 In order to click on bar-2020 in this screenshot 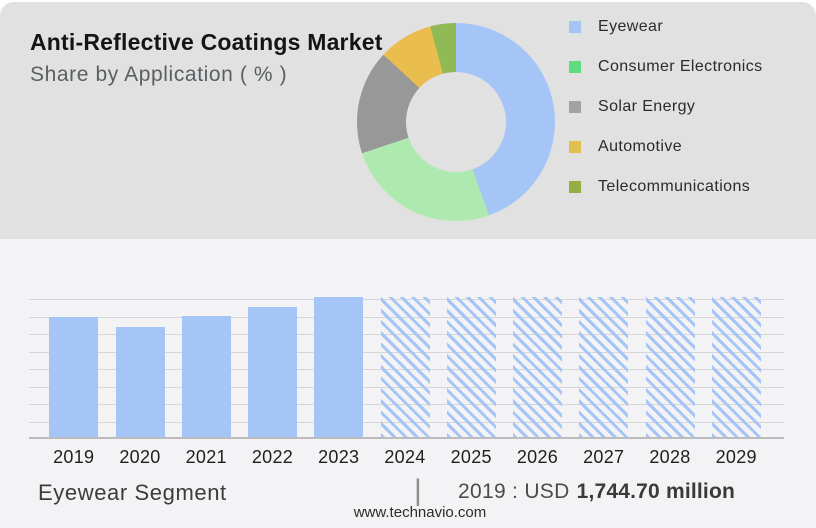, I will do `click(140, 382)`.